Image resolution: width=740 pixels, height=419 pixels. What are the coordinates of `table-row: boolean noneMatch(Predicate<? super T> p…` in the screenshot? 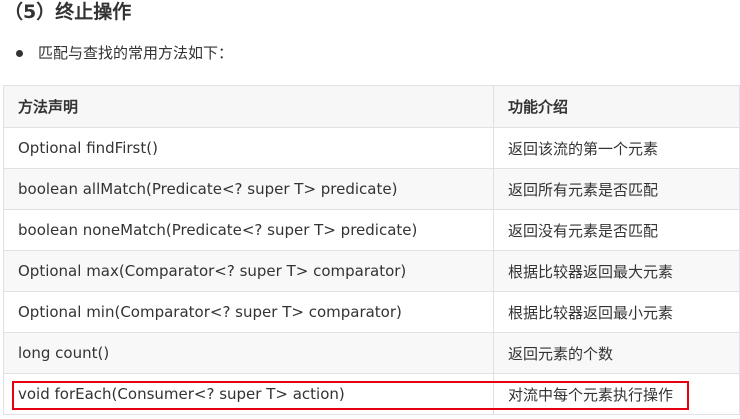 It's located at (371, 230).